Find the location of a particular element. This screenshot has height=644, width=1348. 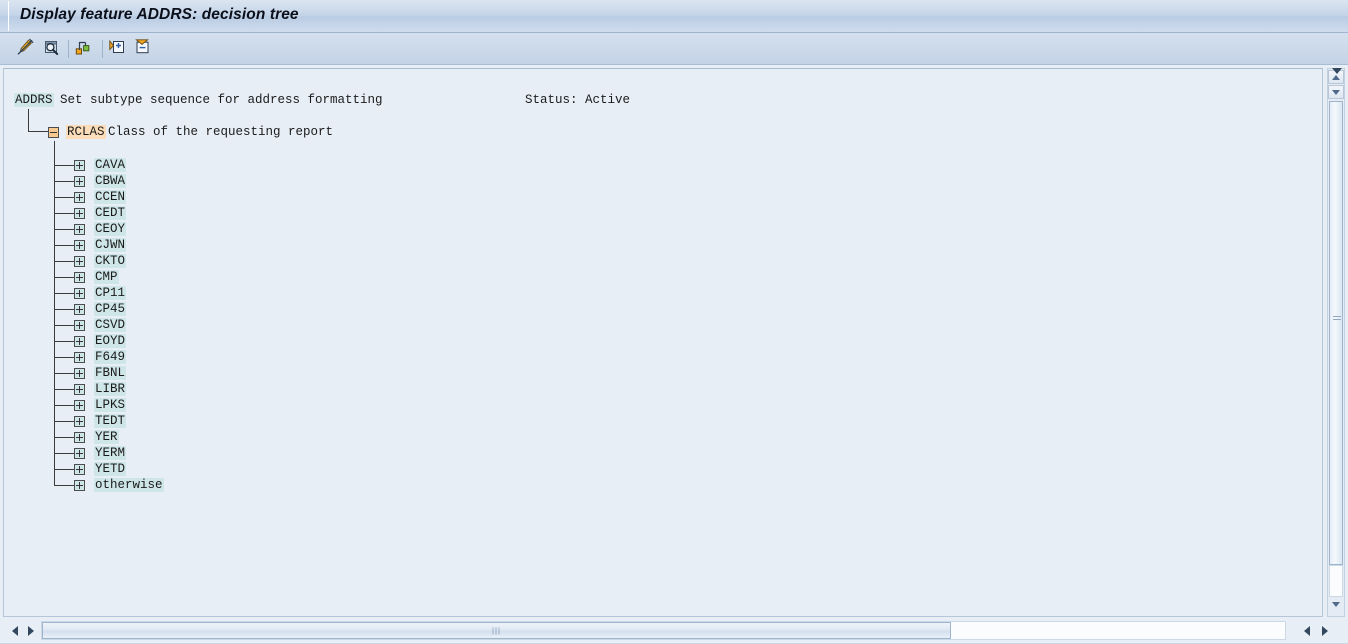

collapse-node-icon is located at coordinates (53, 132).